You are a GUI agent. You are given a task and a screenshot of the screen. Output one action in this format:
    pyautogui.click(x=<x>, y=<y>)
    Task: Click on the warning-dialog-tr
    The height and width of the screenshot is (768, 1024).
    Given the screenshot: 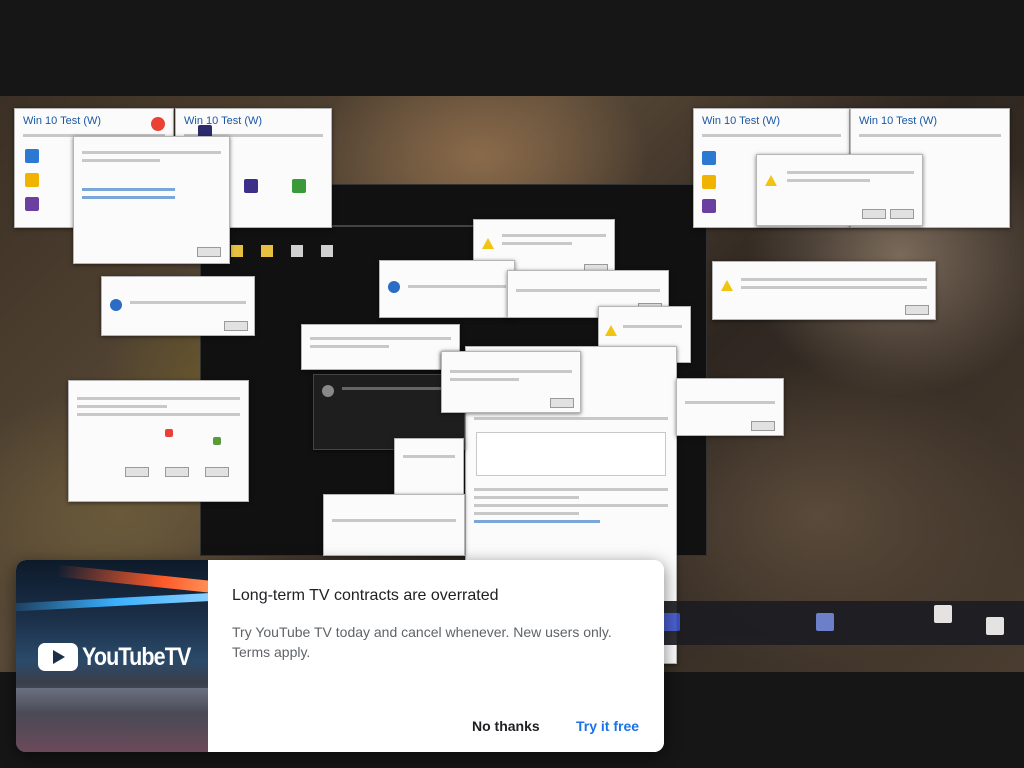 What is the action you would take?
    pyautogui.click(x=839, y=190)
    